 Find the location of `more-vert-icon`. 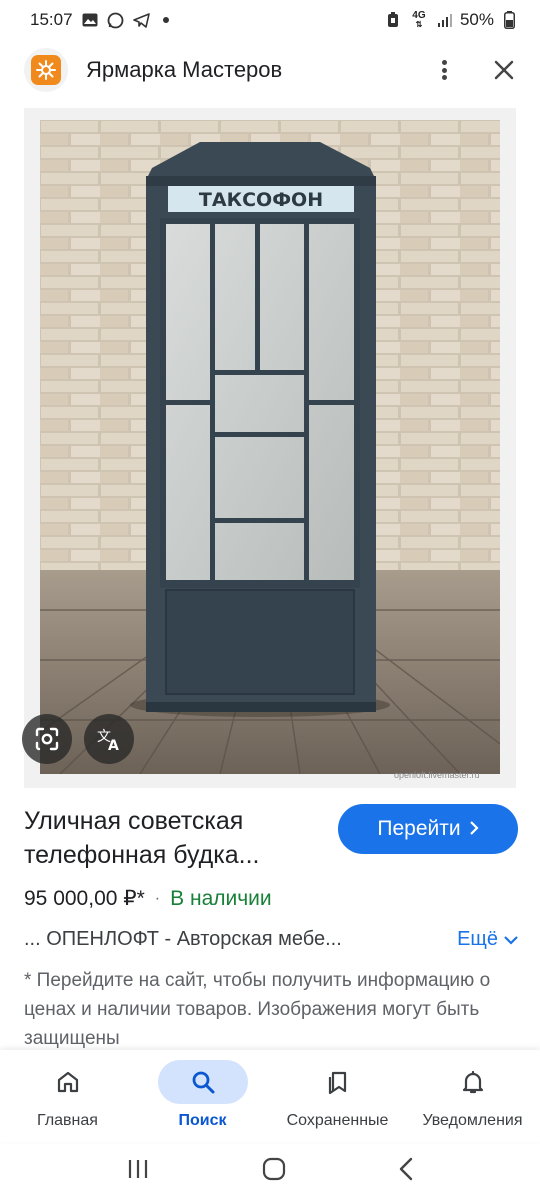

more-vert-icon is located at coordinates (444, 70).